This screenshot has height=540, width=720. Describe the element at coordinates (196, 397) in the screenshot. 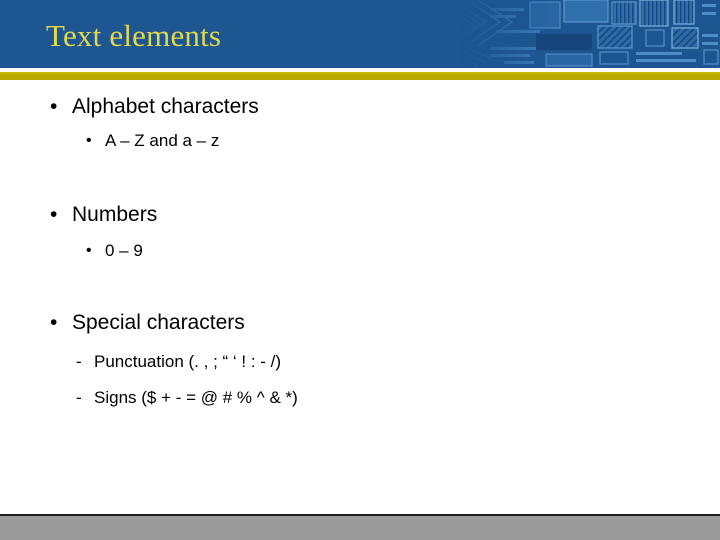

I see `list-item-label: Signs ($ + - = @ # % ^ & *)` at that location.